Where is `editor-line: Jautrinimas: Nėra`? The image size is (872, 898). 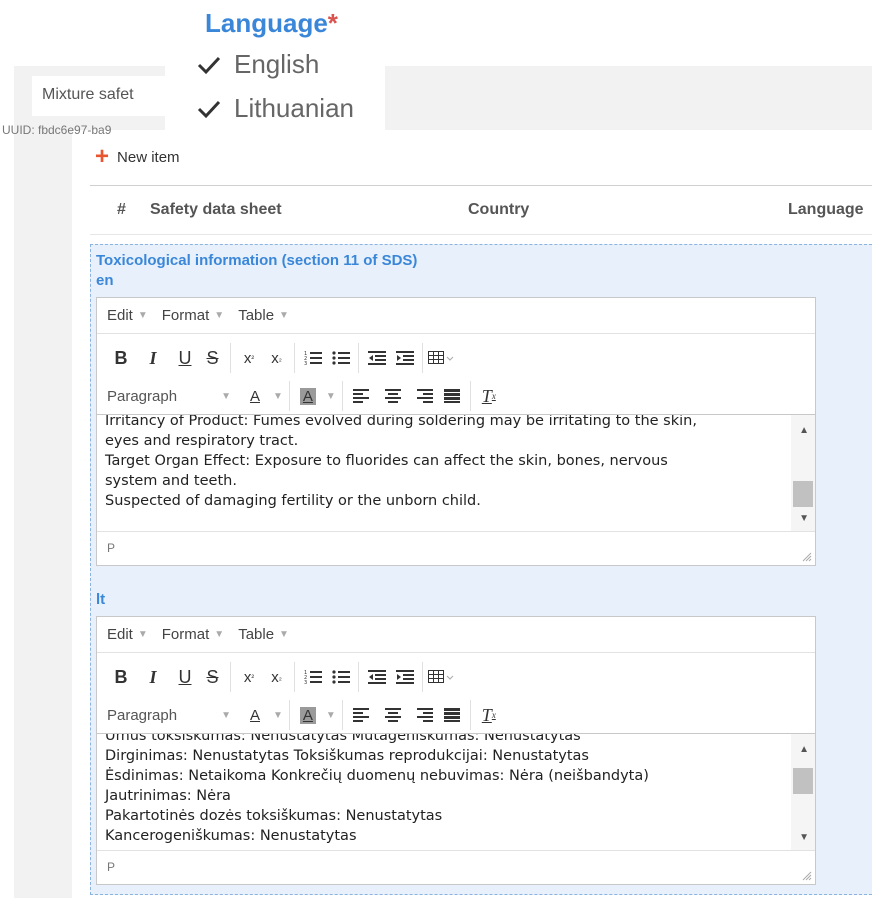
editor-line: Jautrinimas: Nėra is located at coordinates (168, 796).